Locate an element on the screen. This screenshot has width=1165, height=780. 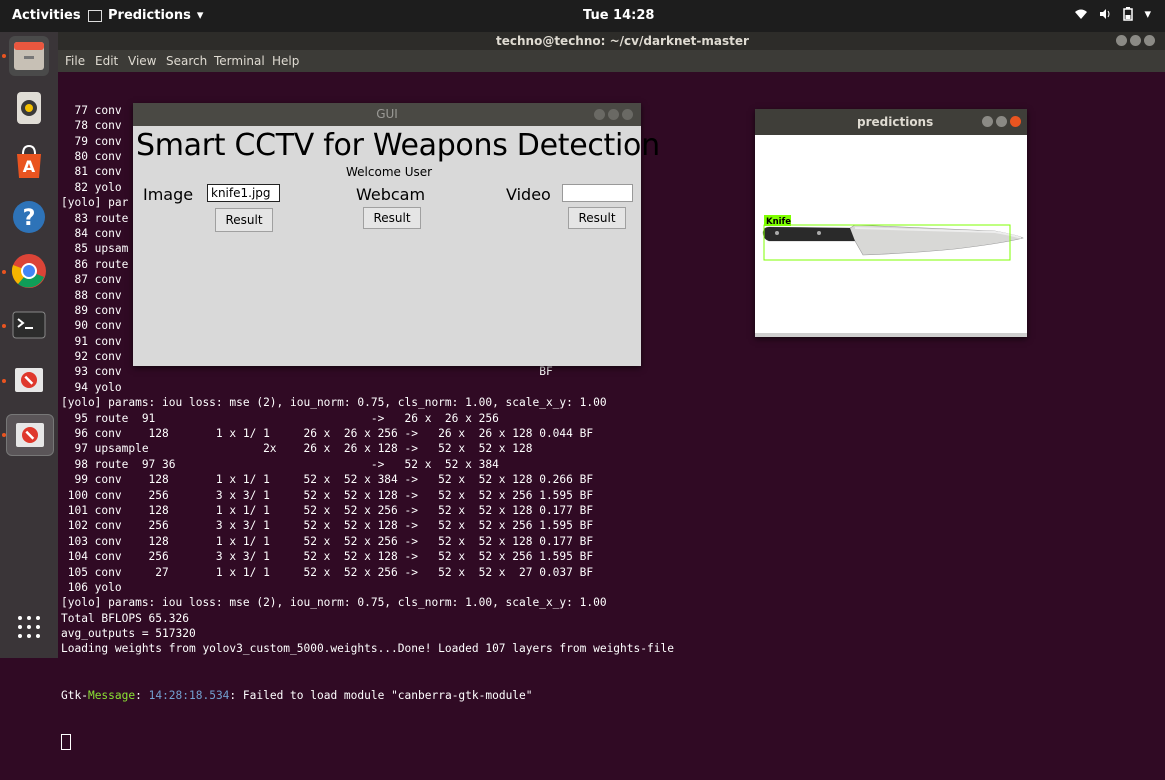
shopping-bag-icon: A is located at coordinates (29, 161).